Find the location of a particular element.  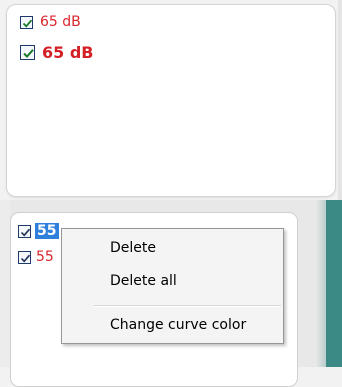

menu-separator is located at coordinates (187, 306).